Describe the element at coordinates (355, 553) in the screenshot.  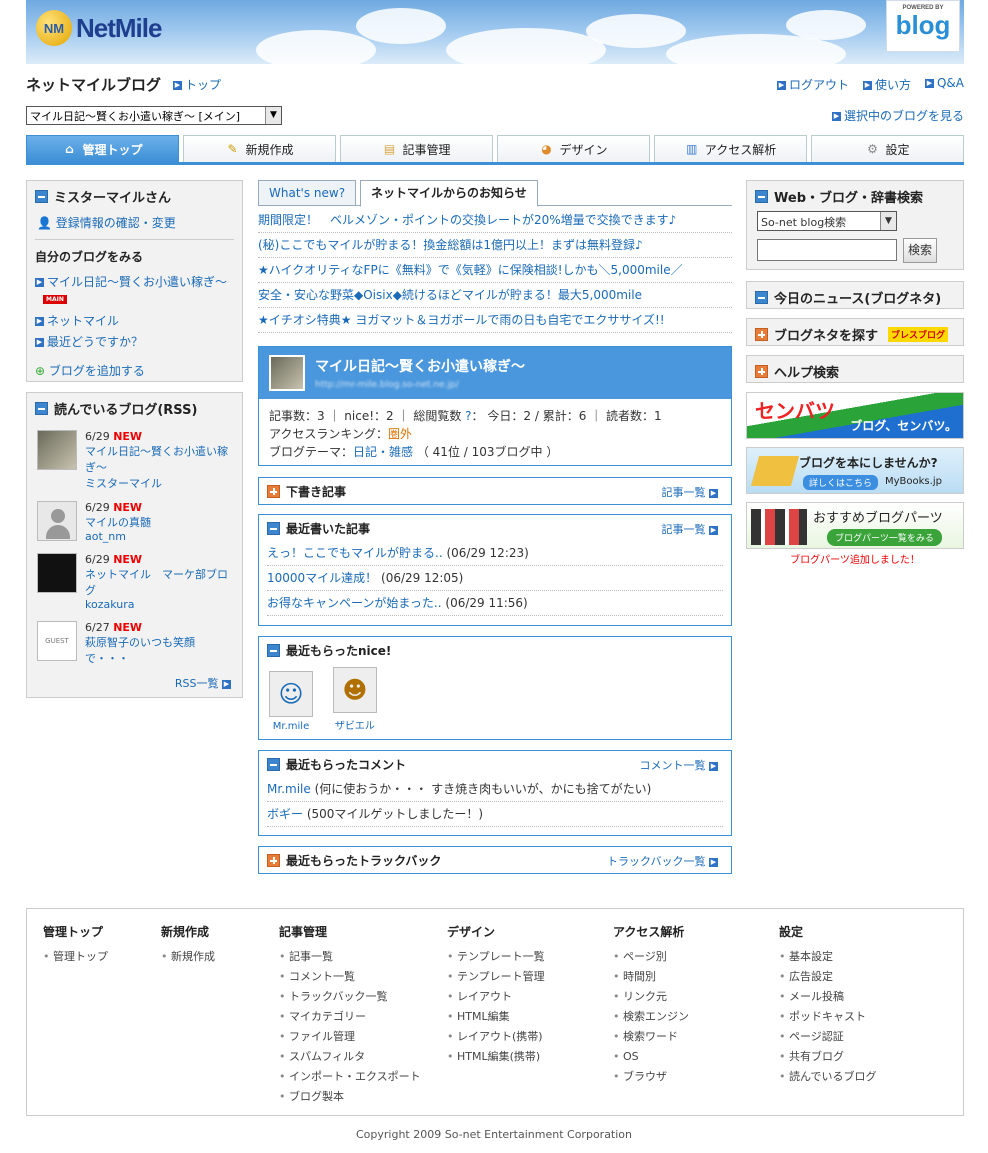
I see `post-title: えっ！ここでもマイルが貯まる..` at that location.